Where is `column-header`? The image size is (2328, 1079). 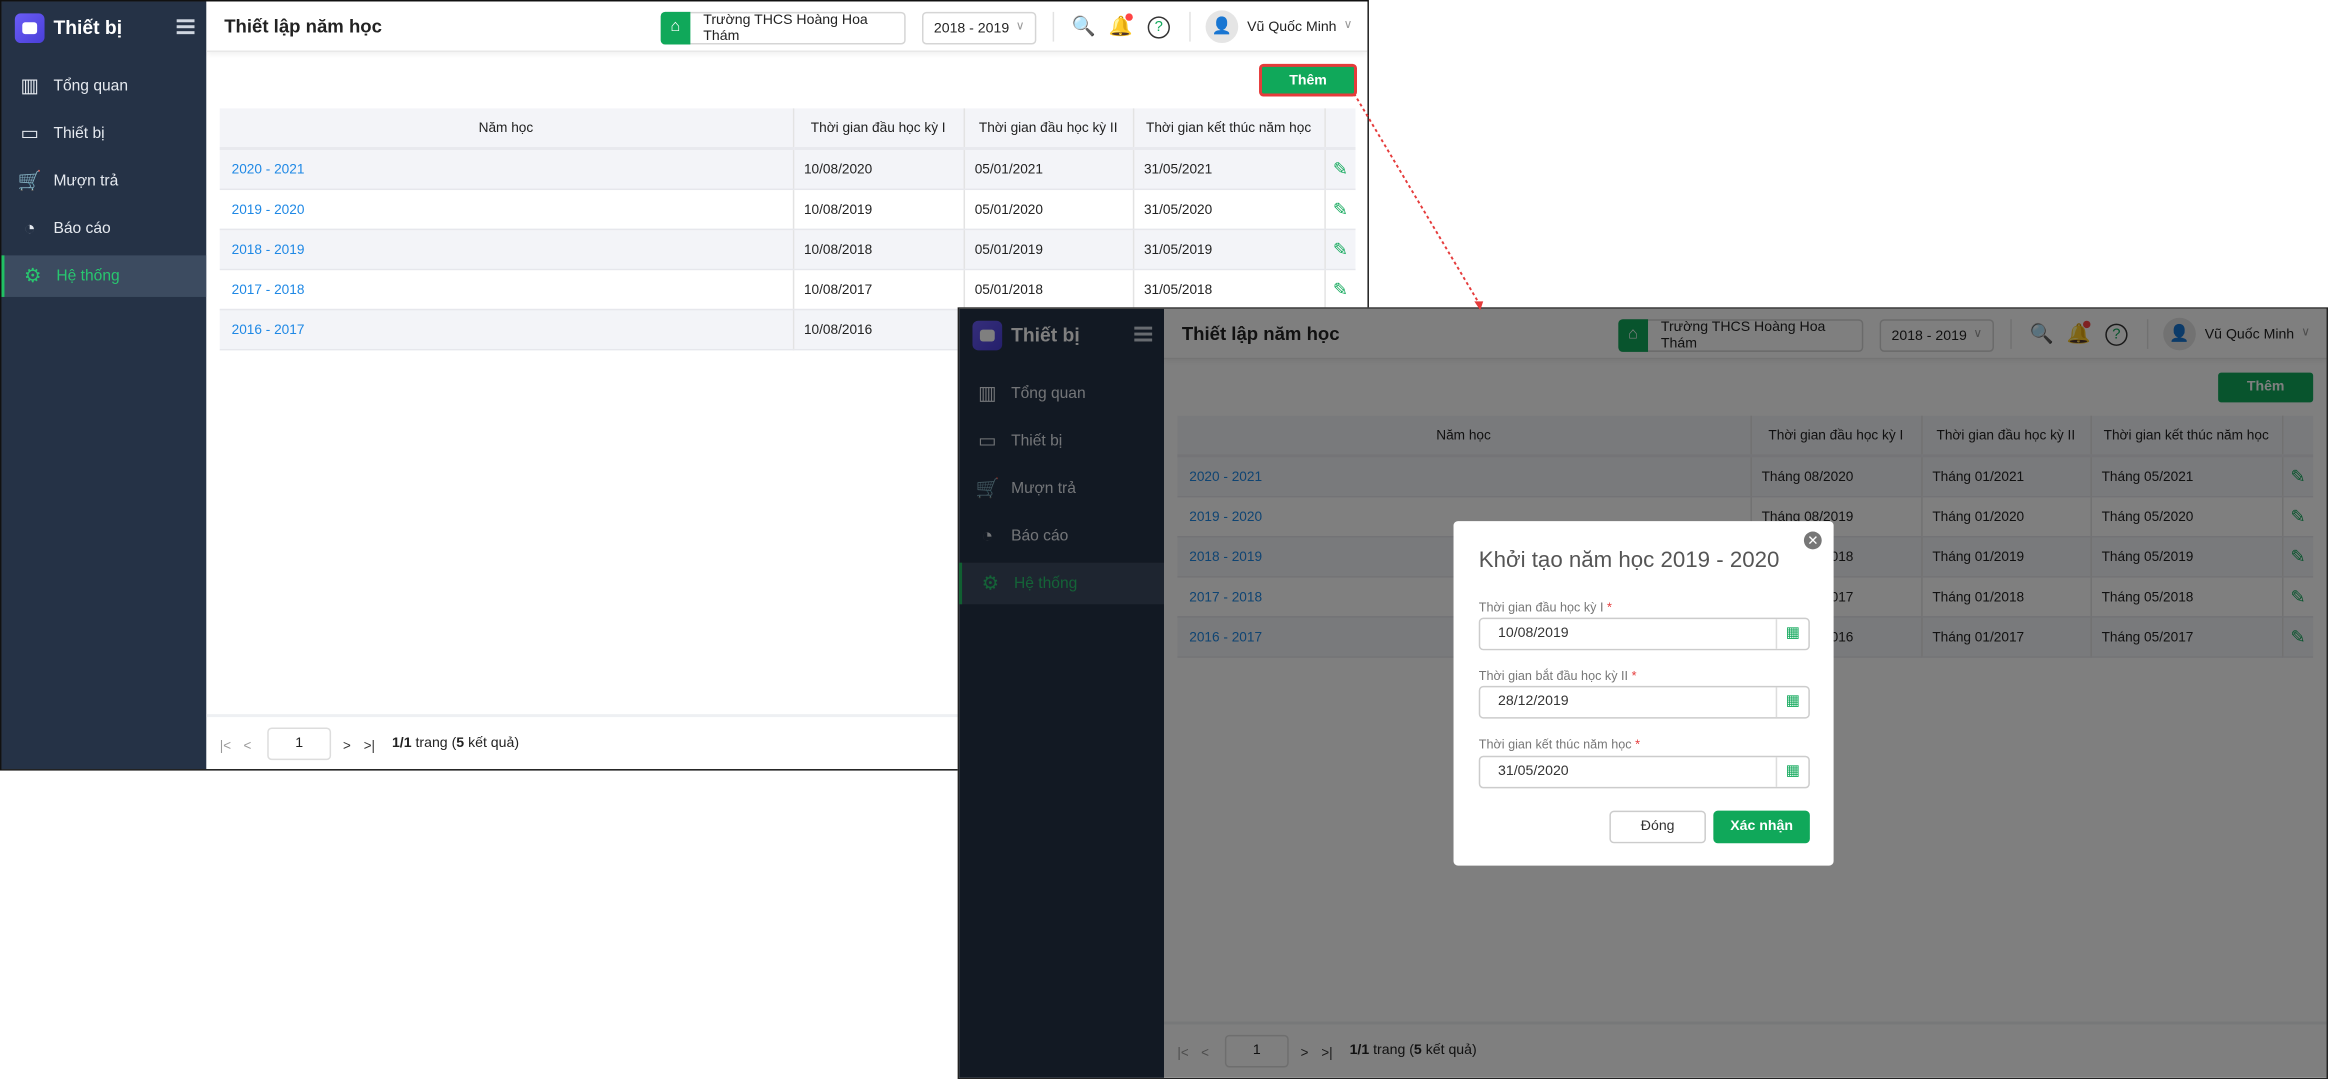
column-header is located at coordinates (1340, 129).